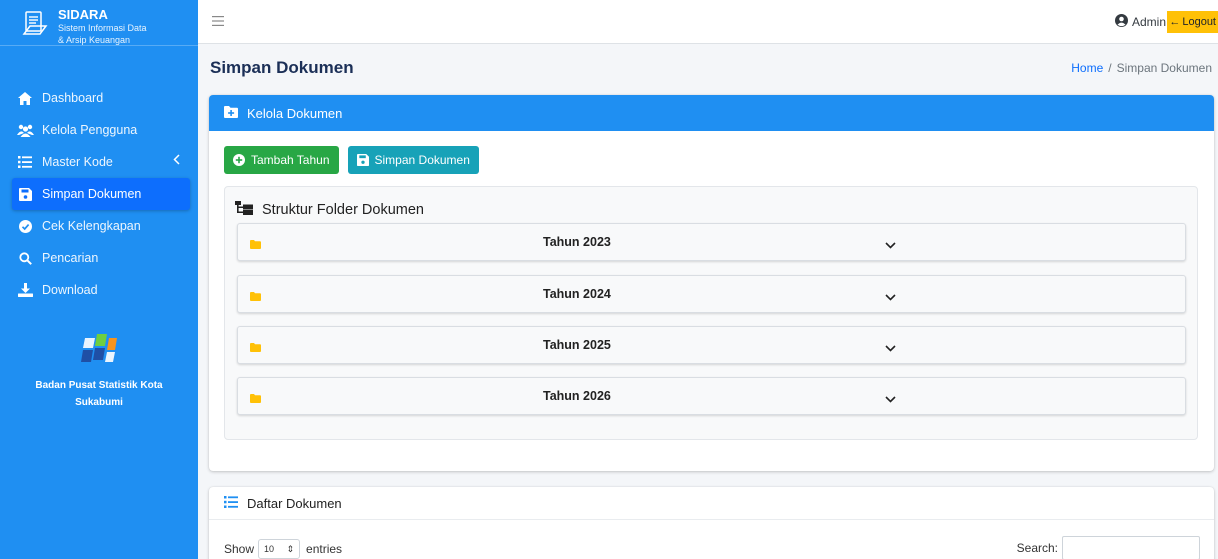 This screenshot has width=1218, height=559. Describe the element at coordinates (92, 194) in the screenshot. I see `sidebar-item-label: Simpan Dokumen` at that location.